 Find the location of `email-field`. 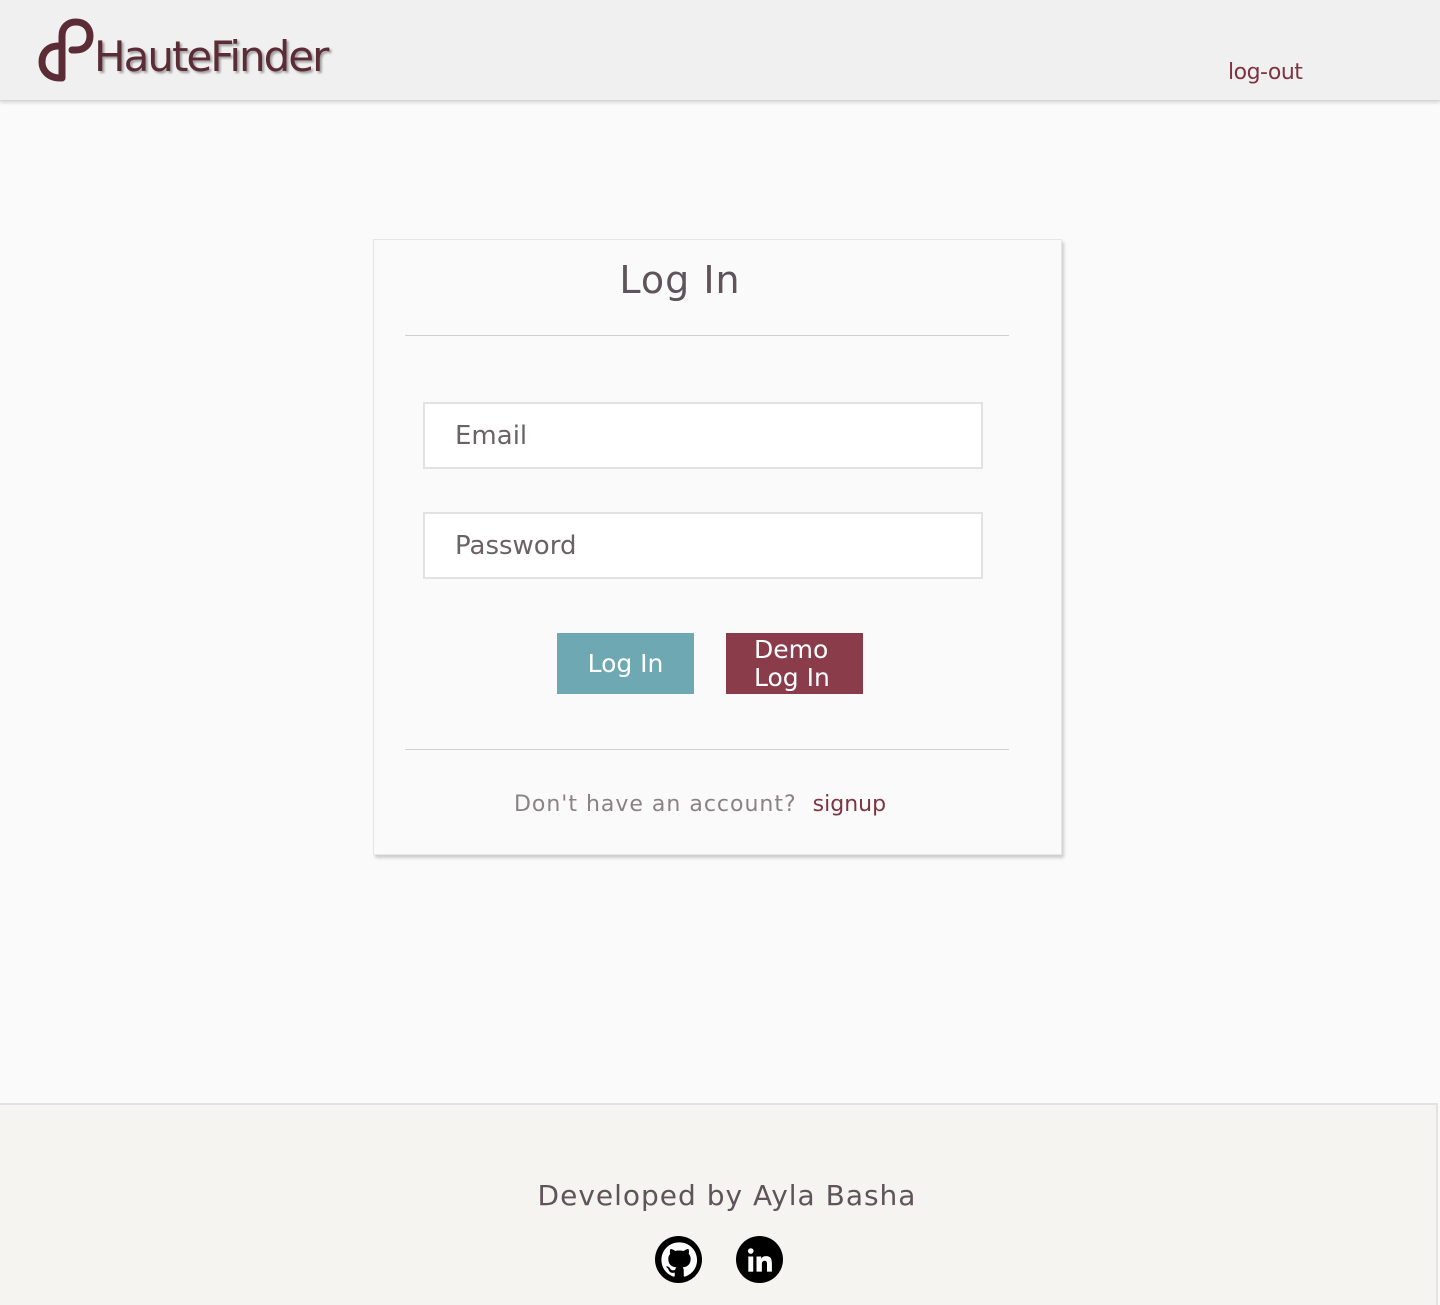

email-field is located at coordinates (703, 435).